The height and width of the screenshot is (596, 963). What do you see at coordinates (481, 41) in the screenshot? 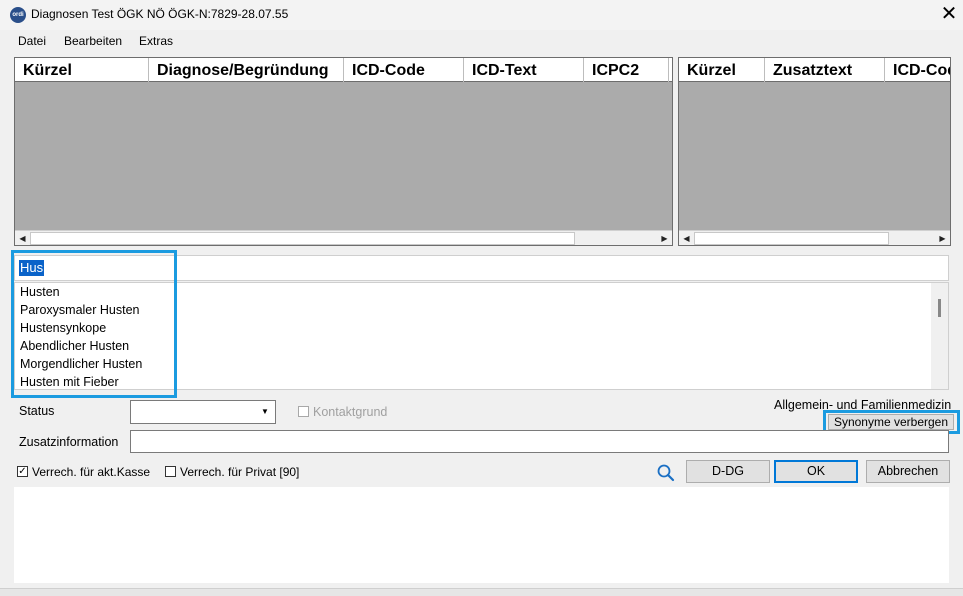
I see `menu-bar: Datei Bearbeiten Extras` at bounding box center [481, 41].